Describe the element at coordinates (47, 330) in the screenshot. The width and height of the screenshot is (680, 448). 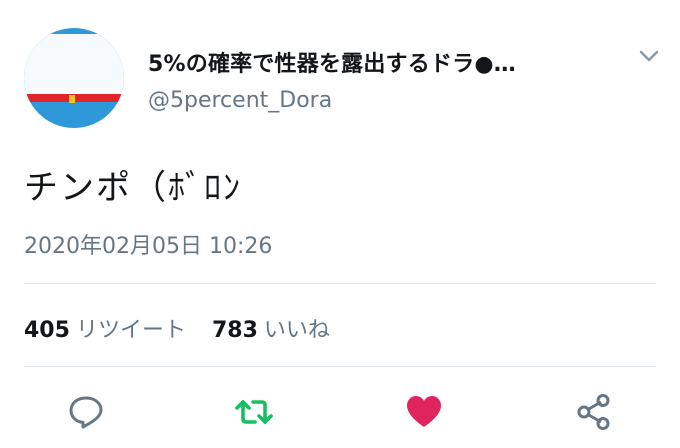
I see `retweets-count: 405` at that location.